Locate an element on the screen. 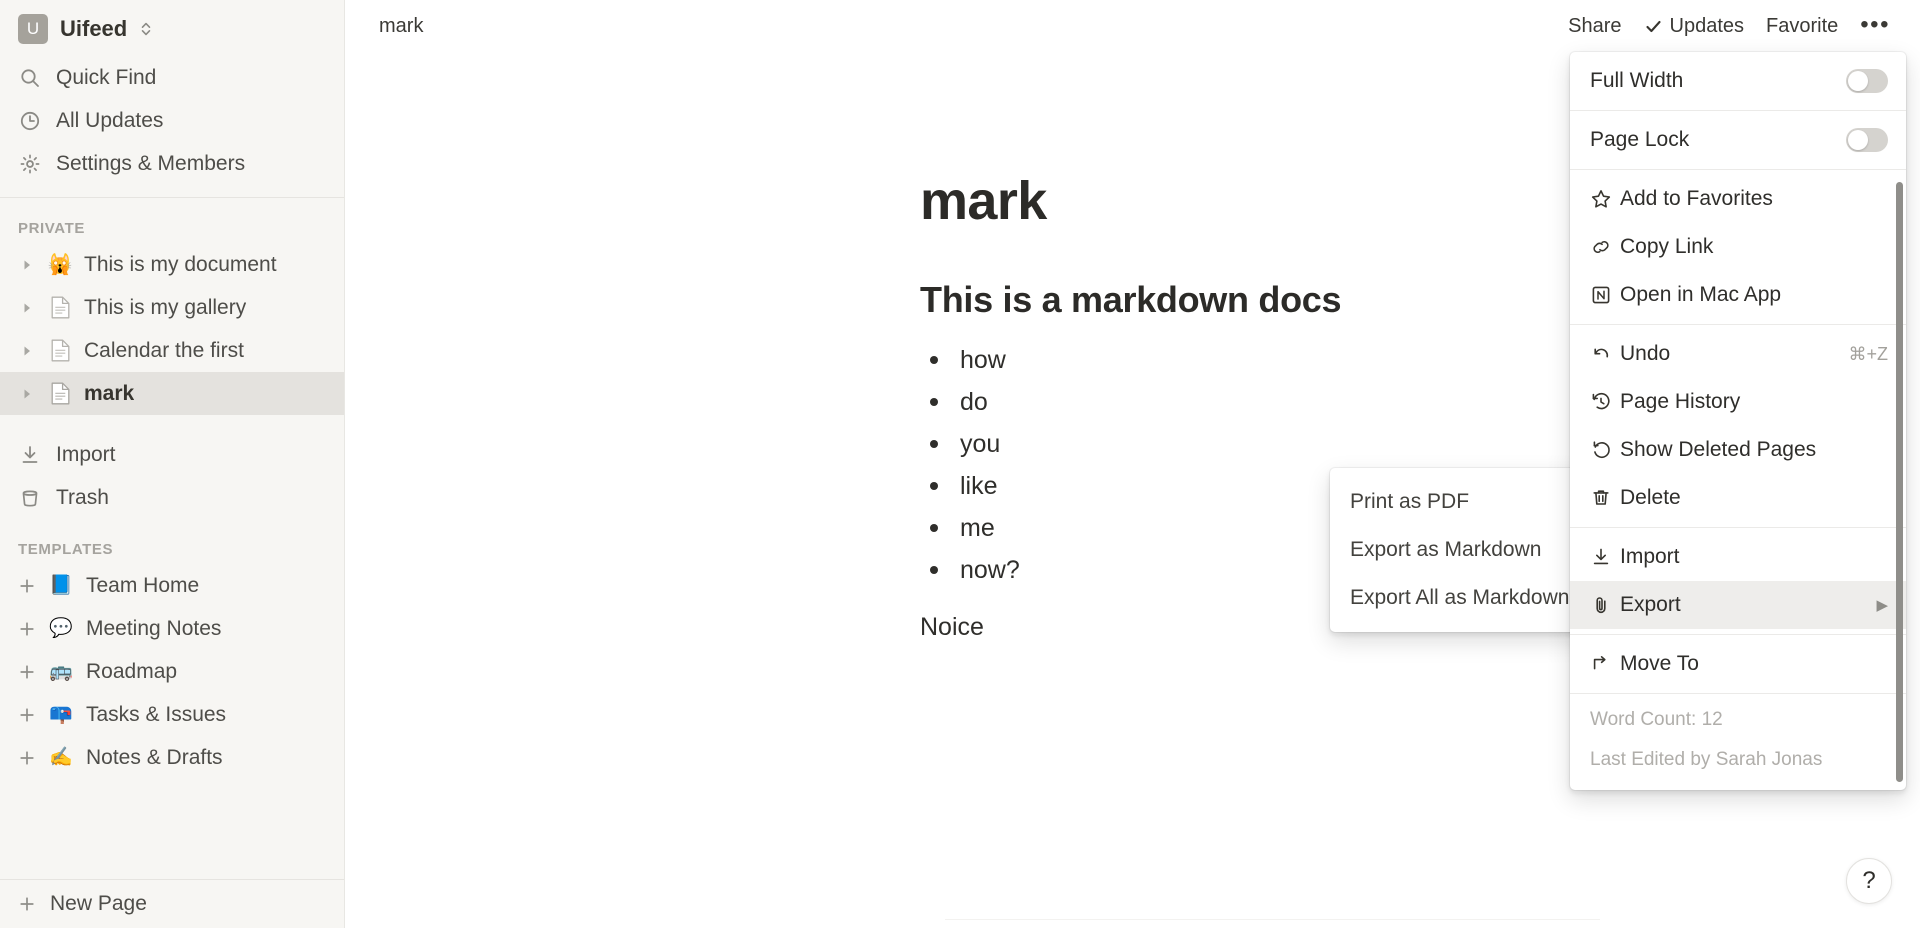 The height and width of the screenshot is (928, 1920). undo-icon is located at coordinates (1605, 354).